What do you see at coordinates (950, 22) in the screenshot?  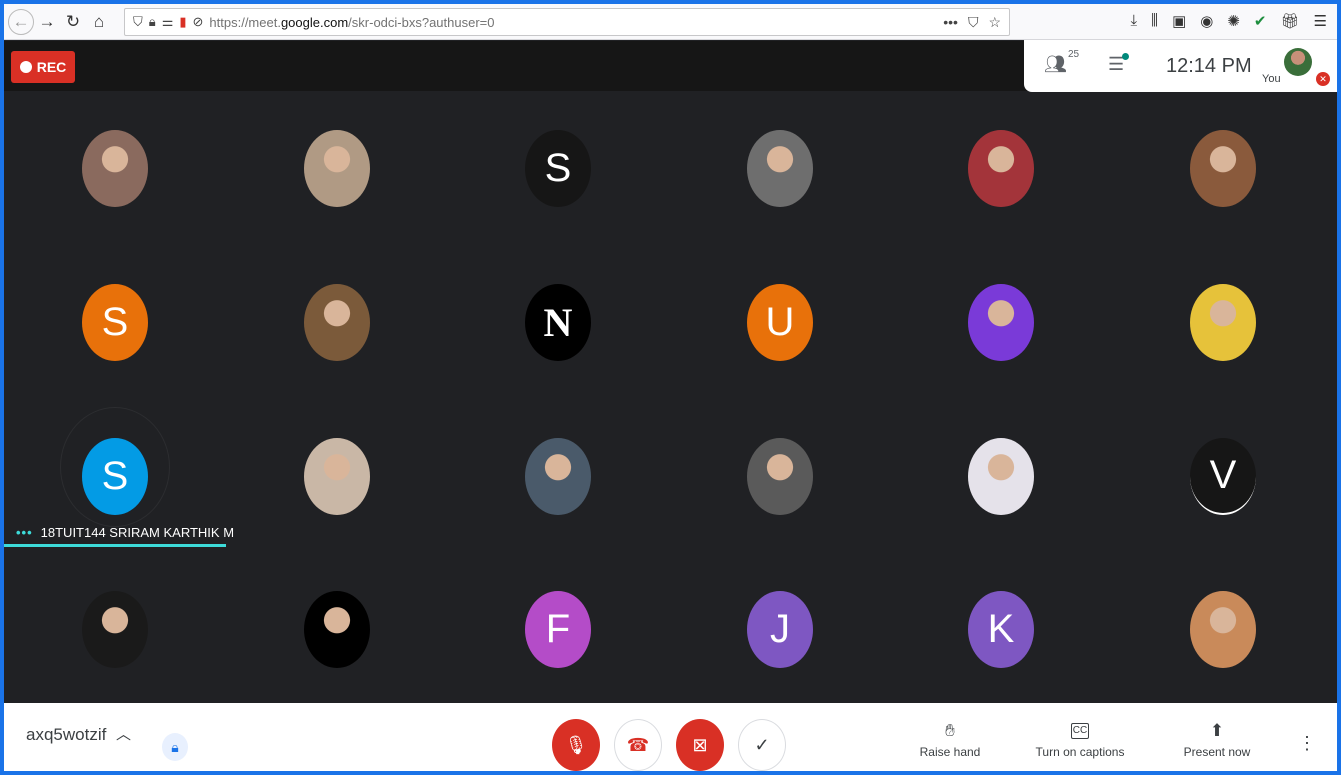 I see `page-actions-icon: •••` at bounding box center [950, 22].